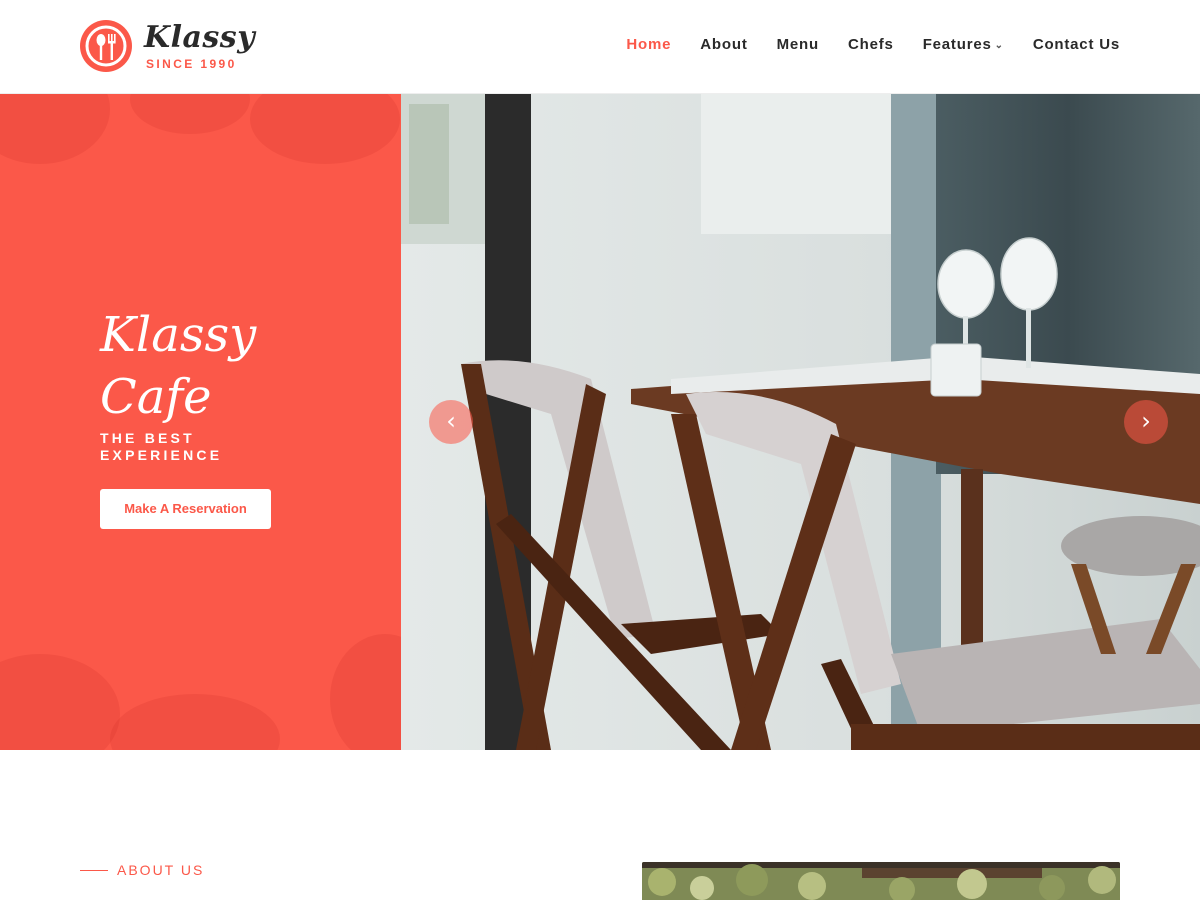 The image size is (1200, 900). I want to click on garden-photo, so click(881, 881).